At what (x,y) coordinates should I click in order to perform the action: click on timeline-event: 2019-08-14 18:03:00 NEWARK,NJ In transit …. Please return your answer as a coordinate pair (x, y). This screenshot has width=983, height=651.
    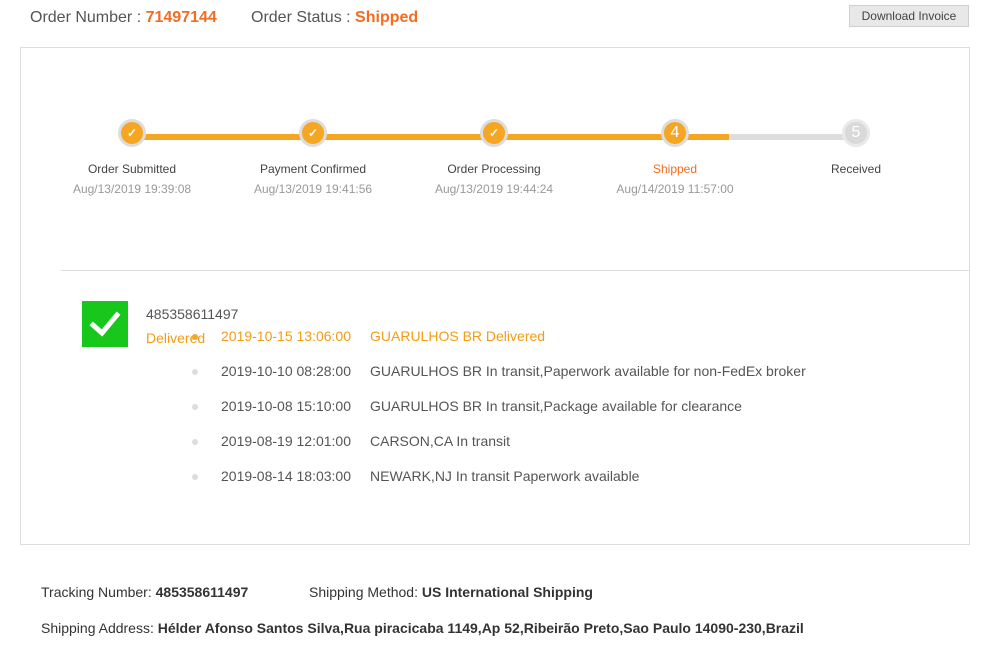
    Looking at the image, I should click on (581, 478).